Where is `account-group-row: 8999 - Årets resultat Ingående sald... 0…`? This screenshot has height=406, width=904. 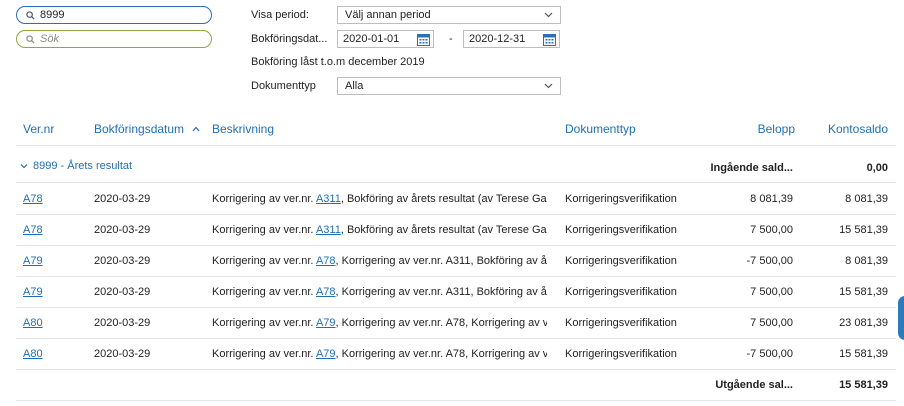 account-group-row: 8999 - Årets resultat Ingående sald... 0… is located at coordinates (456, 167).